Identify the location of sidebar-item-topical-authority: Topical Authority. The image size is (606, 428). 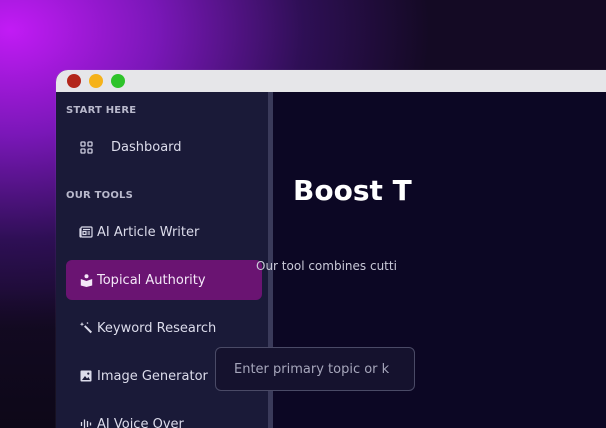
(164, 280).